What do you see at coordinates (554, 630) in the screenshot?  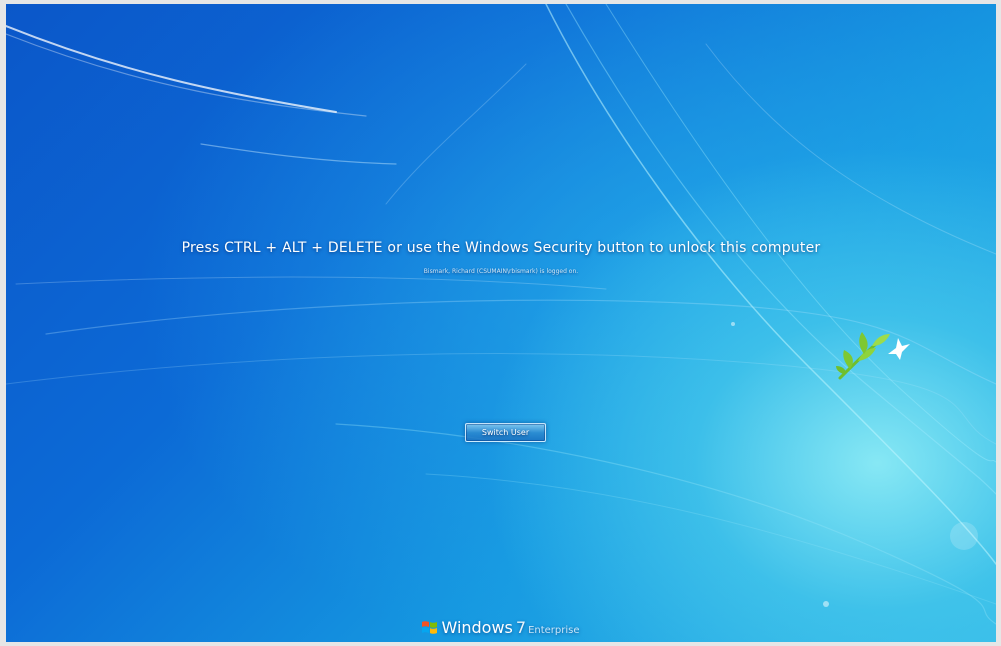 I see `brand-edition: Enterprise` at bounding box center [554, 630].